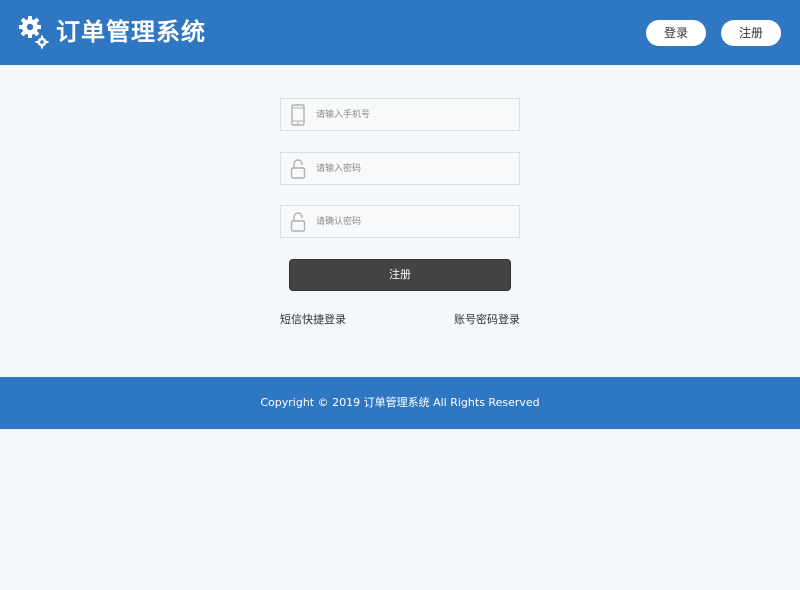 The height and width of the screenshot is (590, 800). What do you see at coordinates (313, 319) in the screenshot?
I see `sms-login-link: 短信快捷登录` at bounding box center [313, 319].